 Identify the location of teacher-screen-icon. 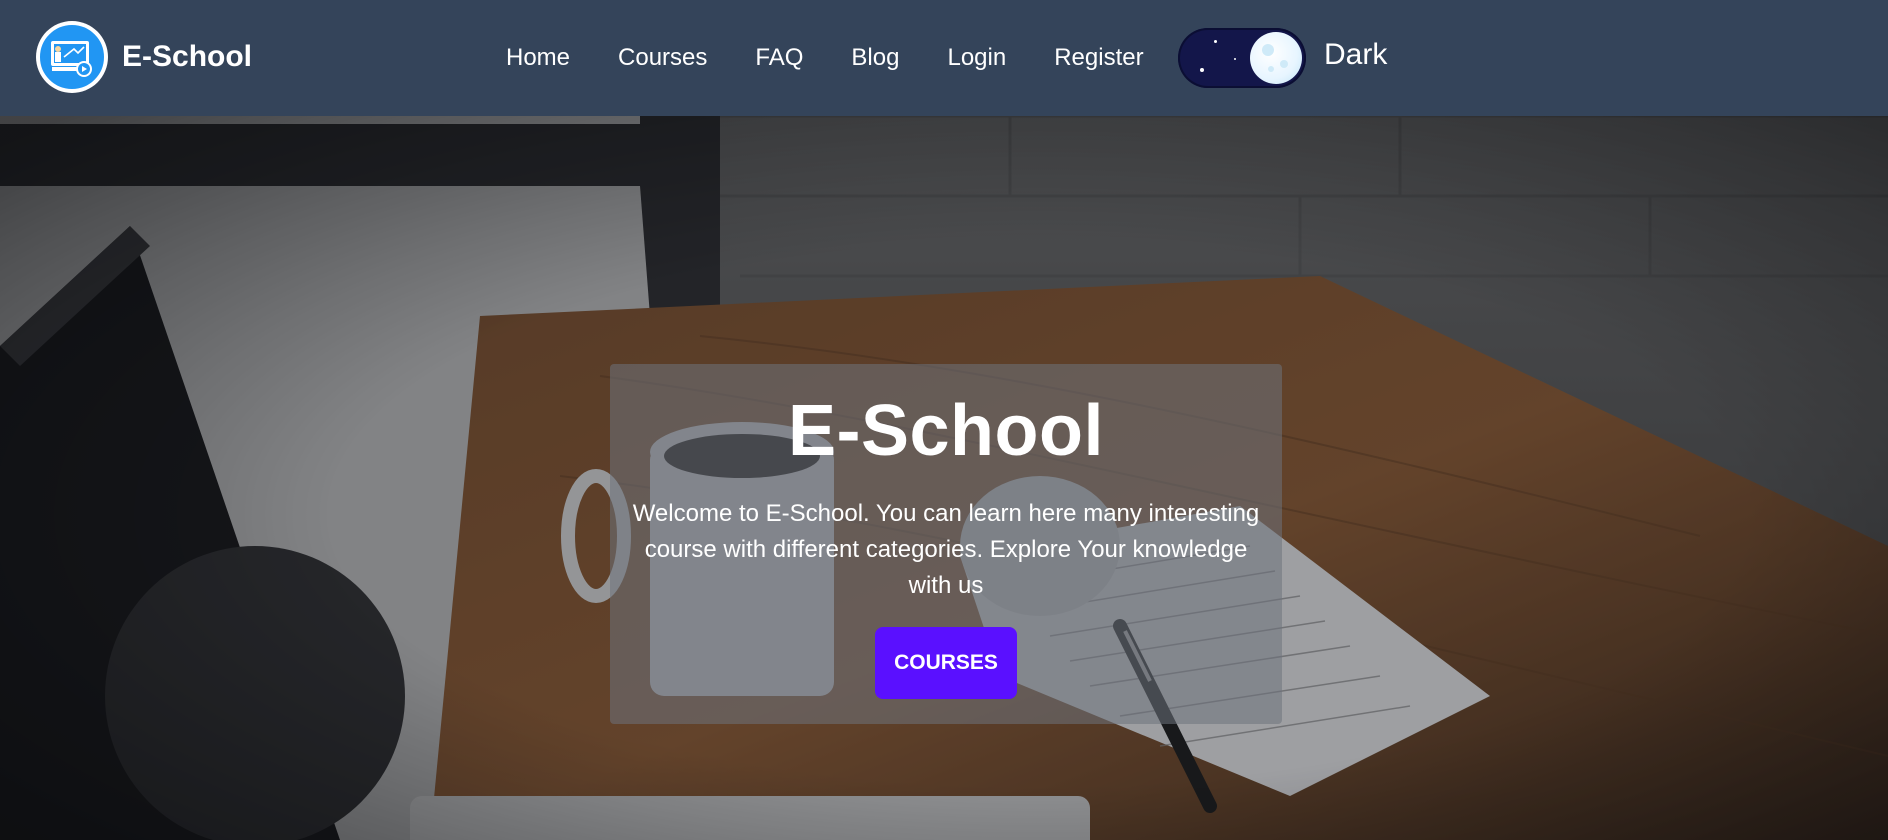
(72, 57).